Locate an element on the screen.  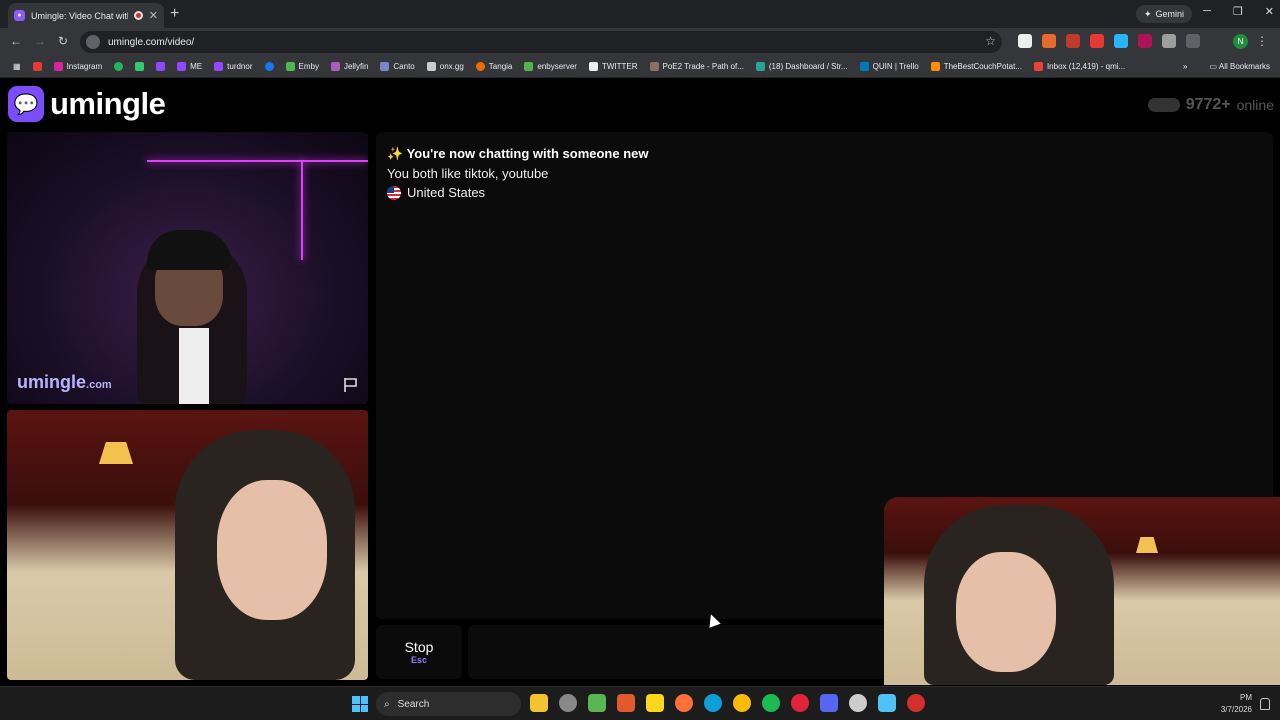
tab-umingle: ● Umingle: Video Chat with S ✕ is located at coordinates (86, 15).